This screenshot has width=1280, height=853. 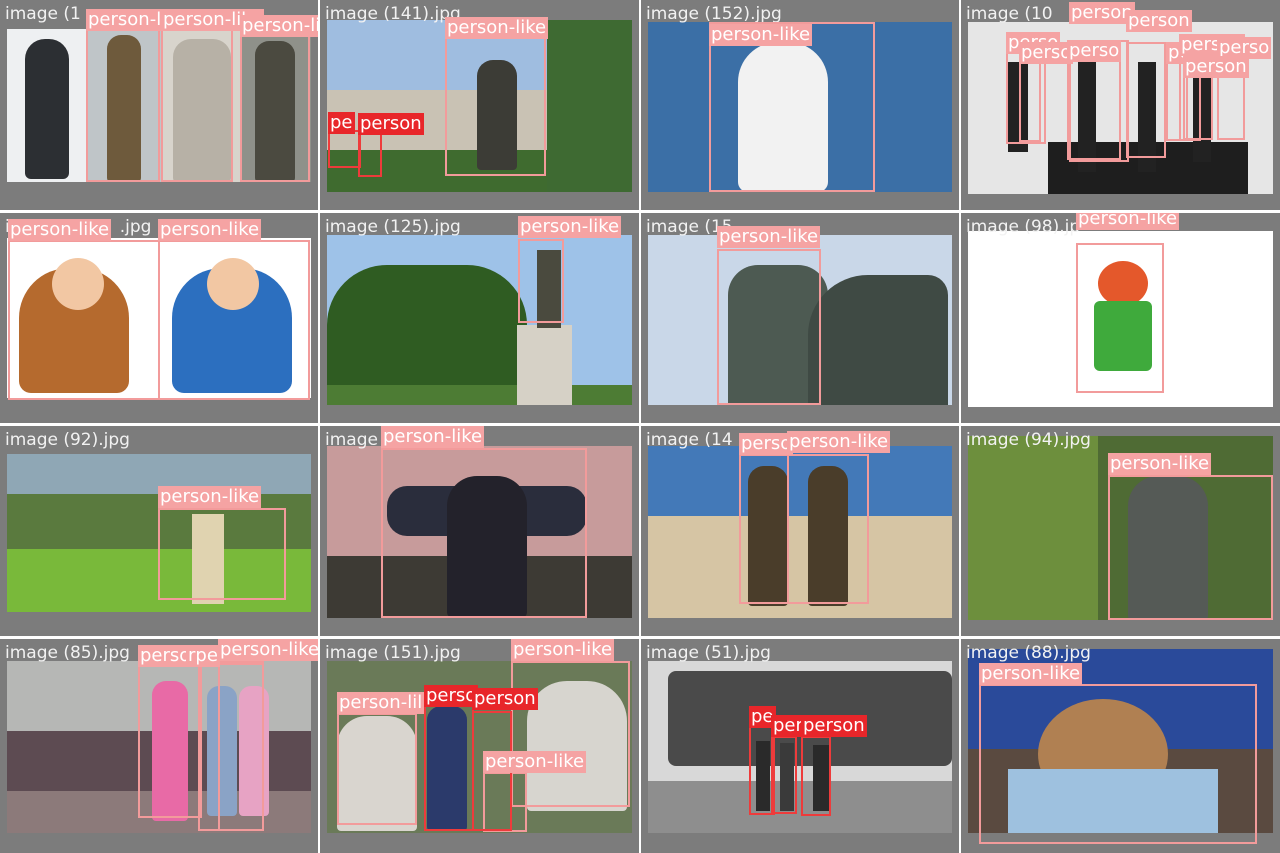 I want to click on detection-label: rpe, so click(x=203, y=656).